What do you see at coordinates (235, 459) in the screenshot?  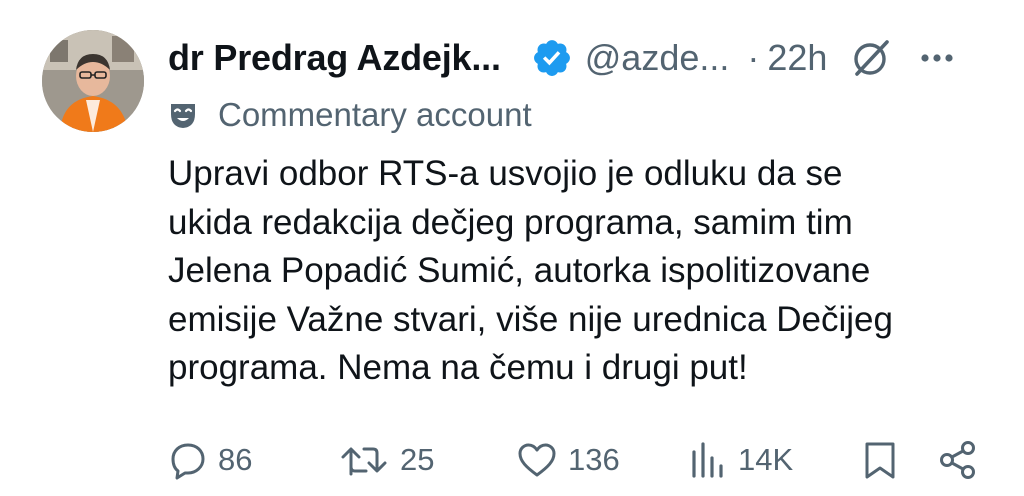 I see `reply-count: 86` at bounding box center [235, 459].